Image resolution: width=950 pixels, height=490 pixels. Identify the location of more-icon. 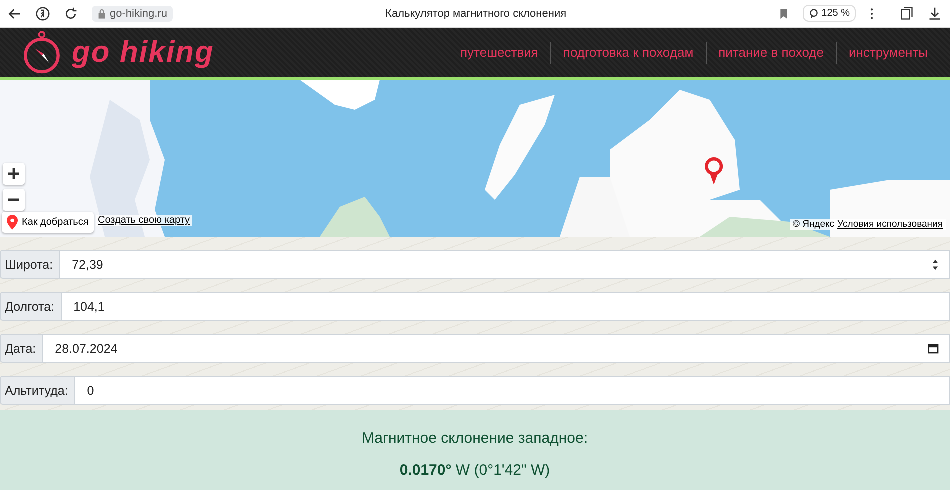
(872, 14).